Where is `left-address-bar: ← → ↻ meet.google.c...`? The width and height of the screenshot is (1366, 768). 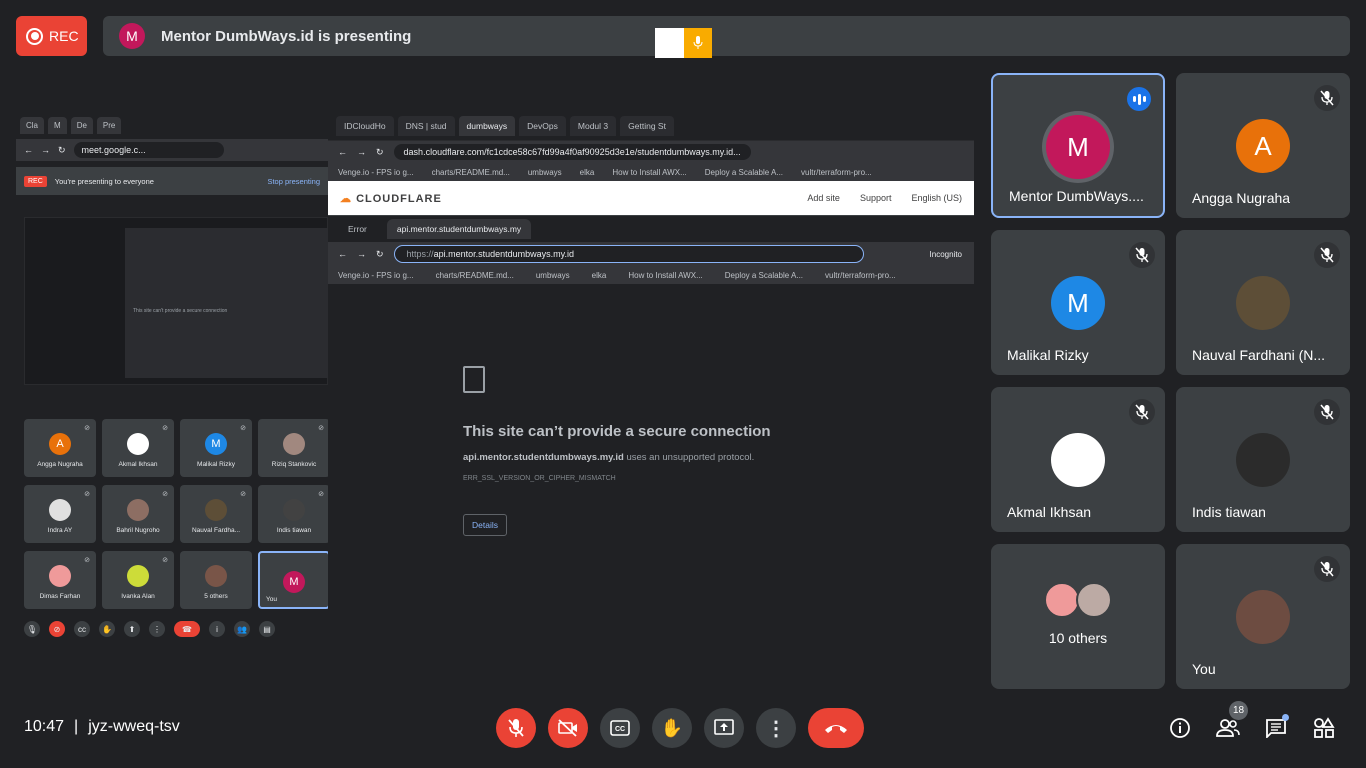
left-address-bar: ← → ↻ meet.google.c... is located at coordinates (172, 150).